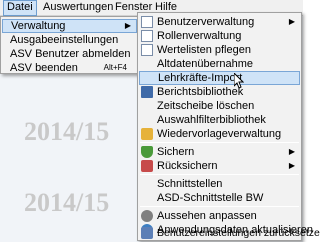 Image resolution: width=320 pixels, height=242 pixels. I want to click on shield-icon, so click(147, 152).